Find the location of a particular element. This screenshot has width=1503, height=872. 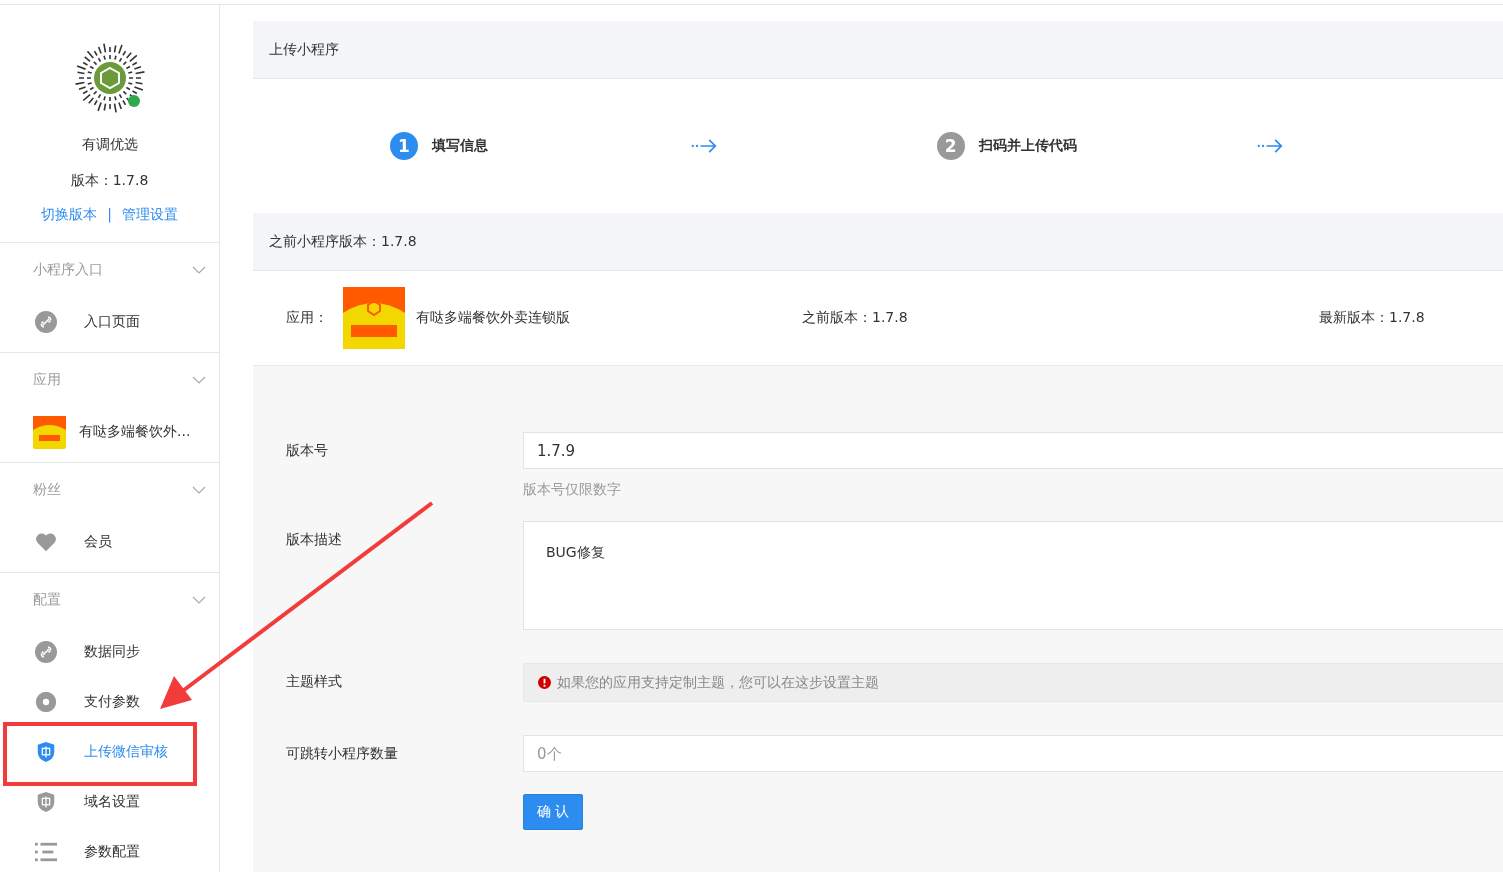

input-field: 0个 is located at coordinates (1013, 753).